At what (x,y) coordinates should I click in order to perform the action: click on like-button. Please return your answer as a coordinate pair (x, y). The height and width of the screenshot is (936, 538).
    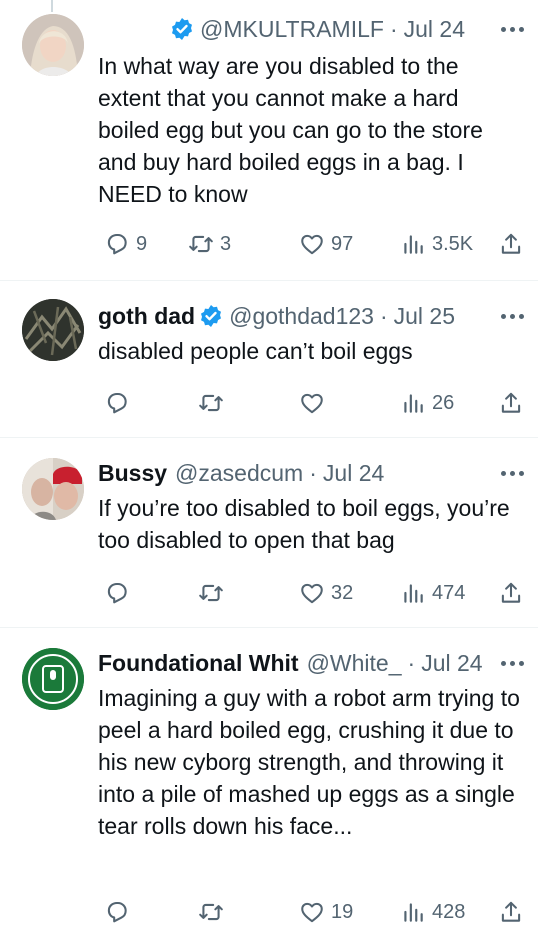
    Looking at the image, I should click on (315, 403).